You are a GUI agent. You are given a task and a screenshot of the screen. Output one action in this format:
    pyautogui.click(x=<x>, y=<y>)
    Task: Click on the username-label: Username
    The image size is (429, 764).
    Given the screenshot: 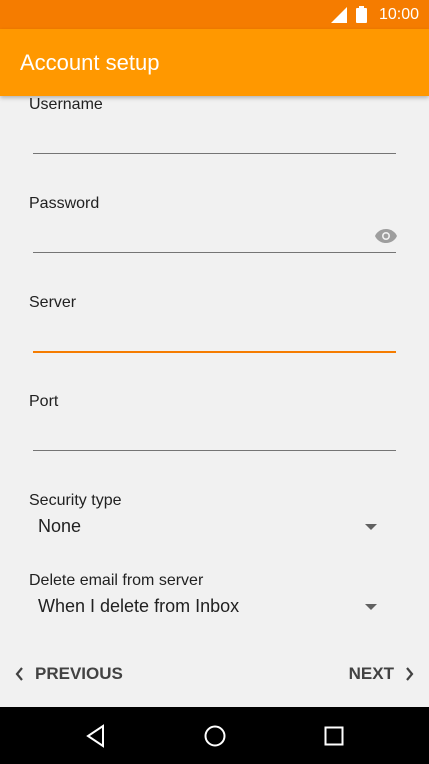 What is the action you would take?
    pyautogui.click(x=66, y=104)
    